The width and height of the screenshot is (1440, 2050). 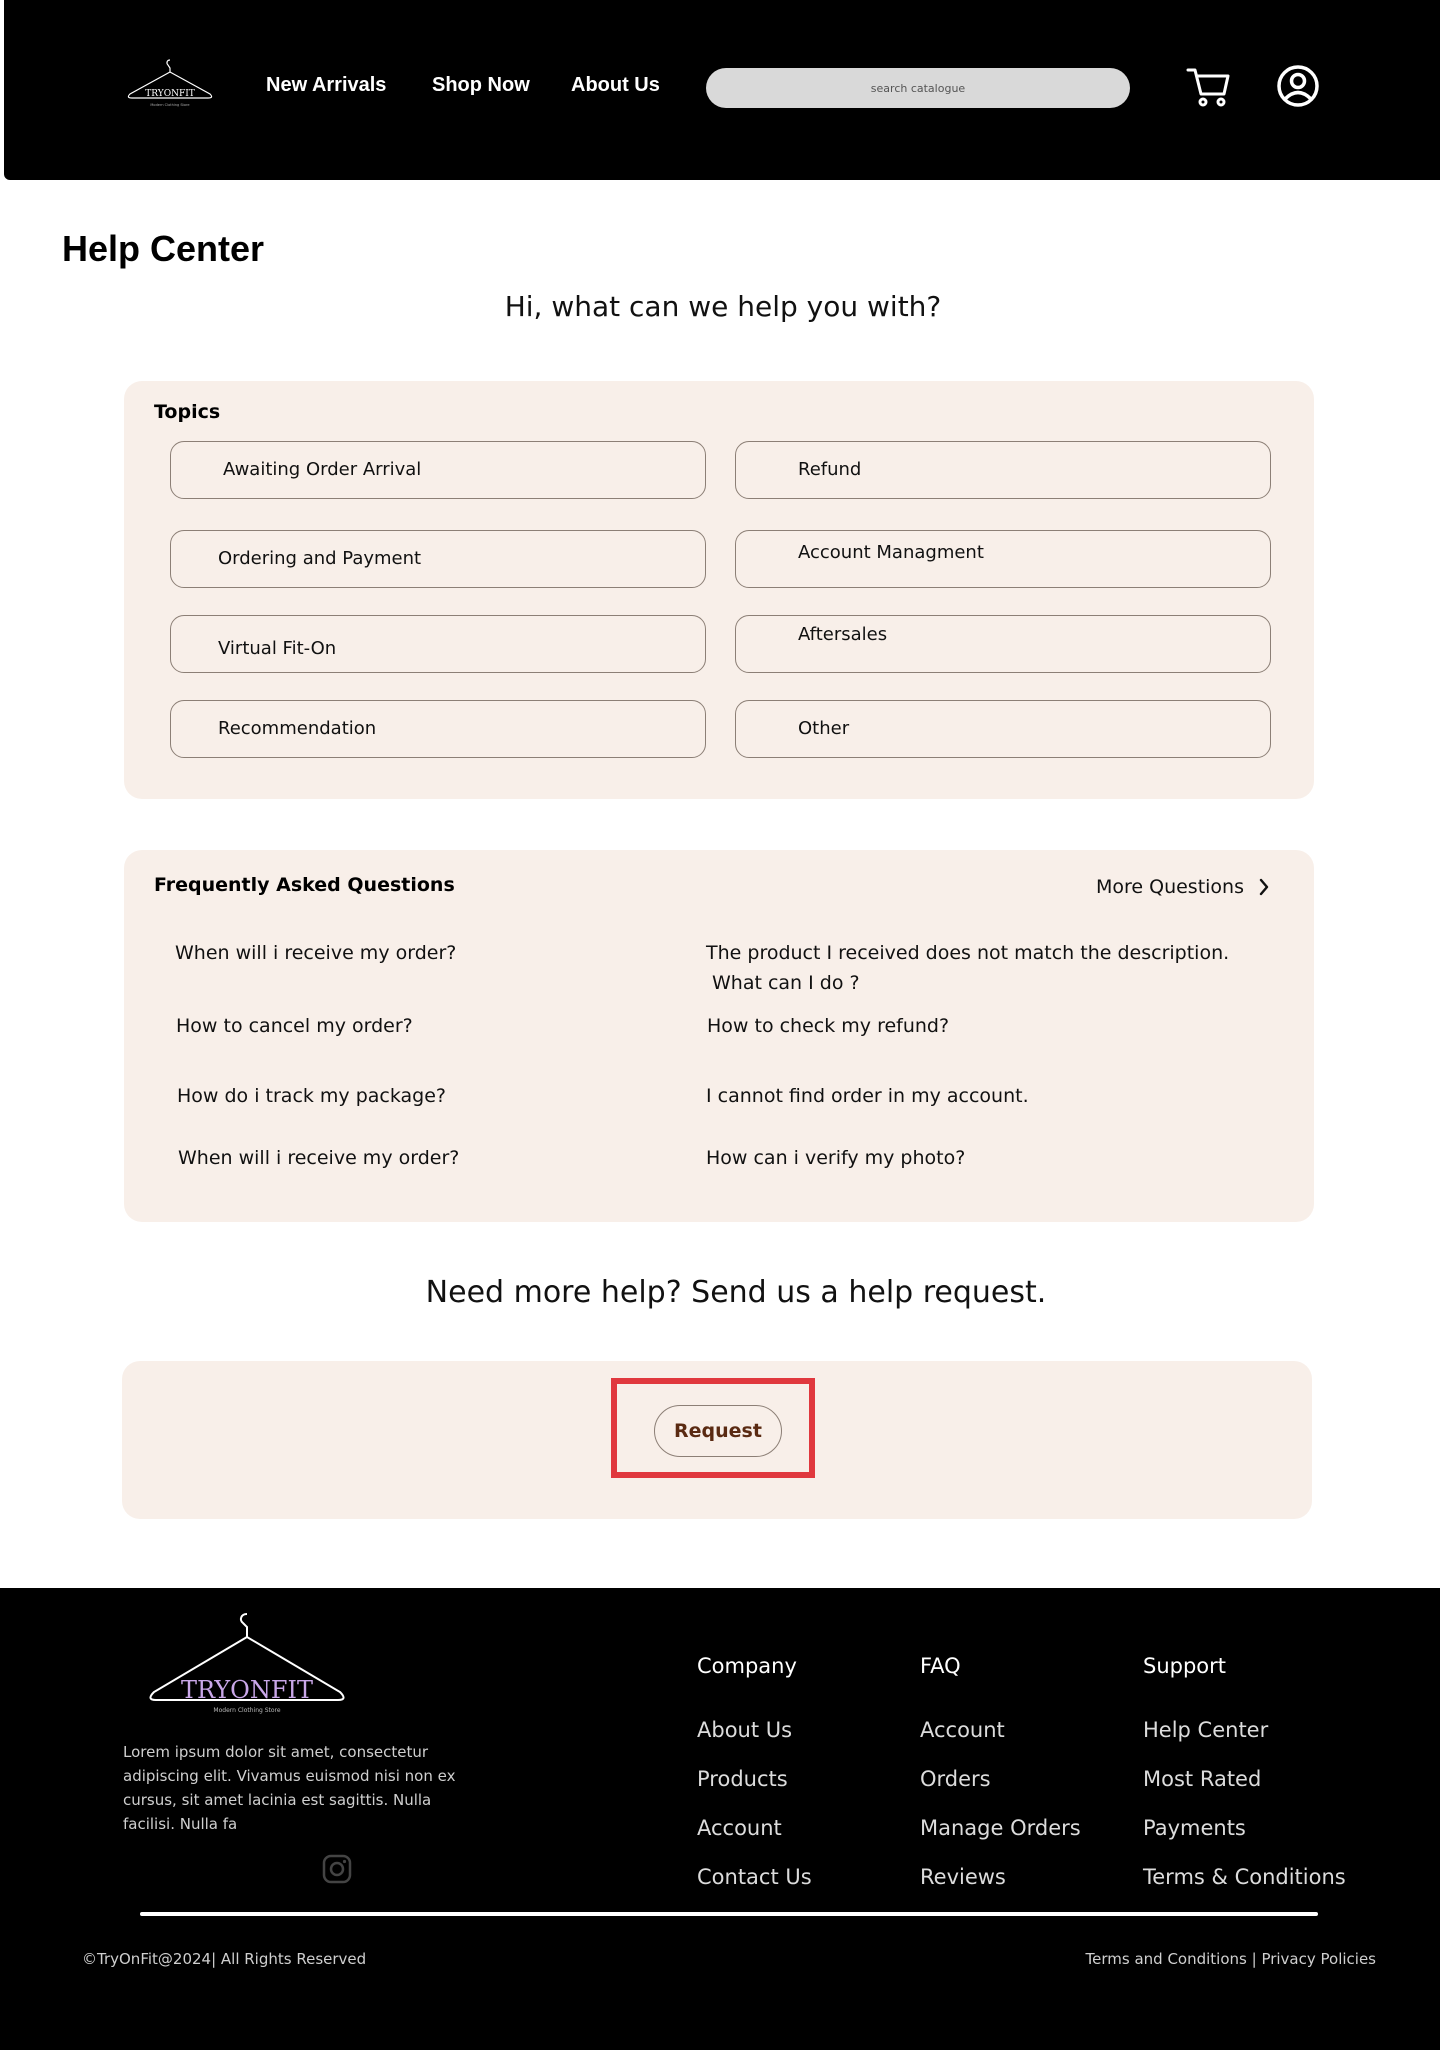 What do you see at coordinates (744, 1730) in the screenshot?
I see `footer-link-about-us: About Us` at bounding box center [744, 1730].